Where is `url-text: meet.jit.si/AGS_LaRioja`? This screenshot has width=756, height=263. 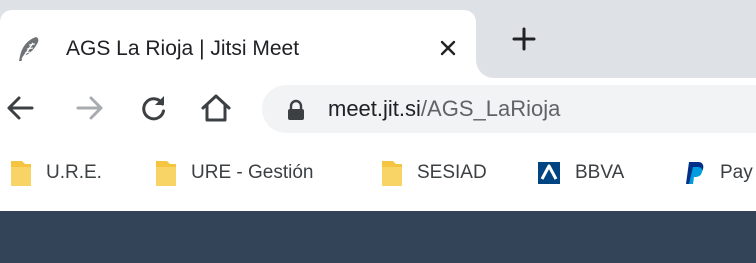
url-text: meet.jit.si/AGS_LaRioja is located at coordinates (444, 109).